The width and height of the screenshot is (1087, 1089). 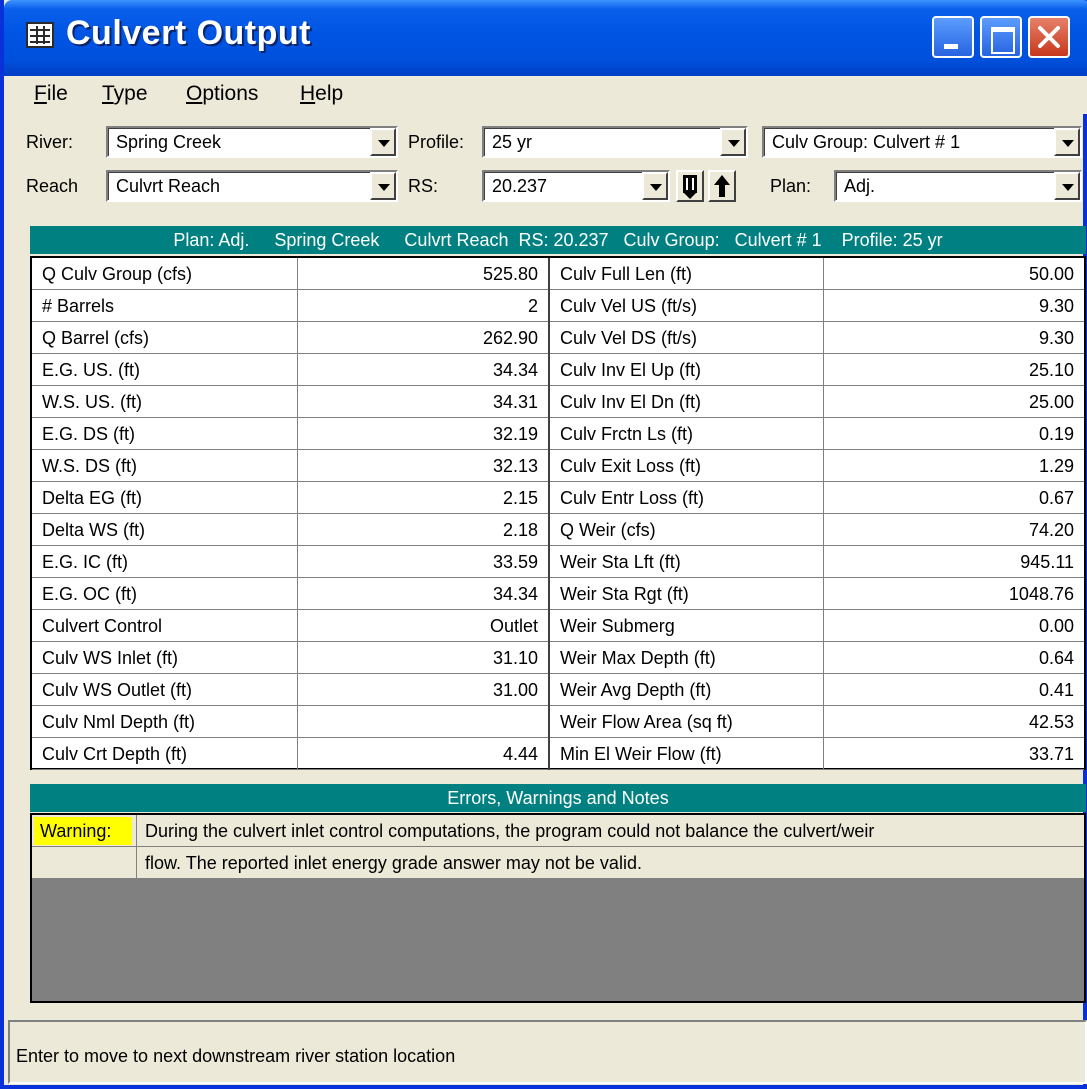 I want to click on menu-file: File, so click(x=51, y=94).